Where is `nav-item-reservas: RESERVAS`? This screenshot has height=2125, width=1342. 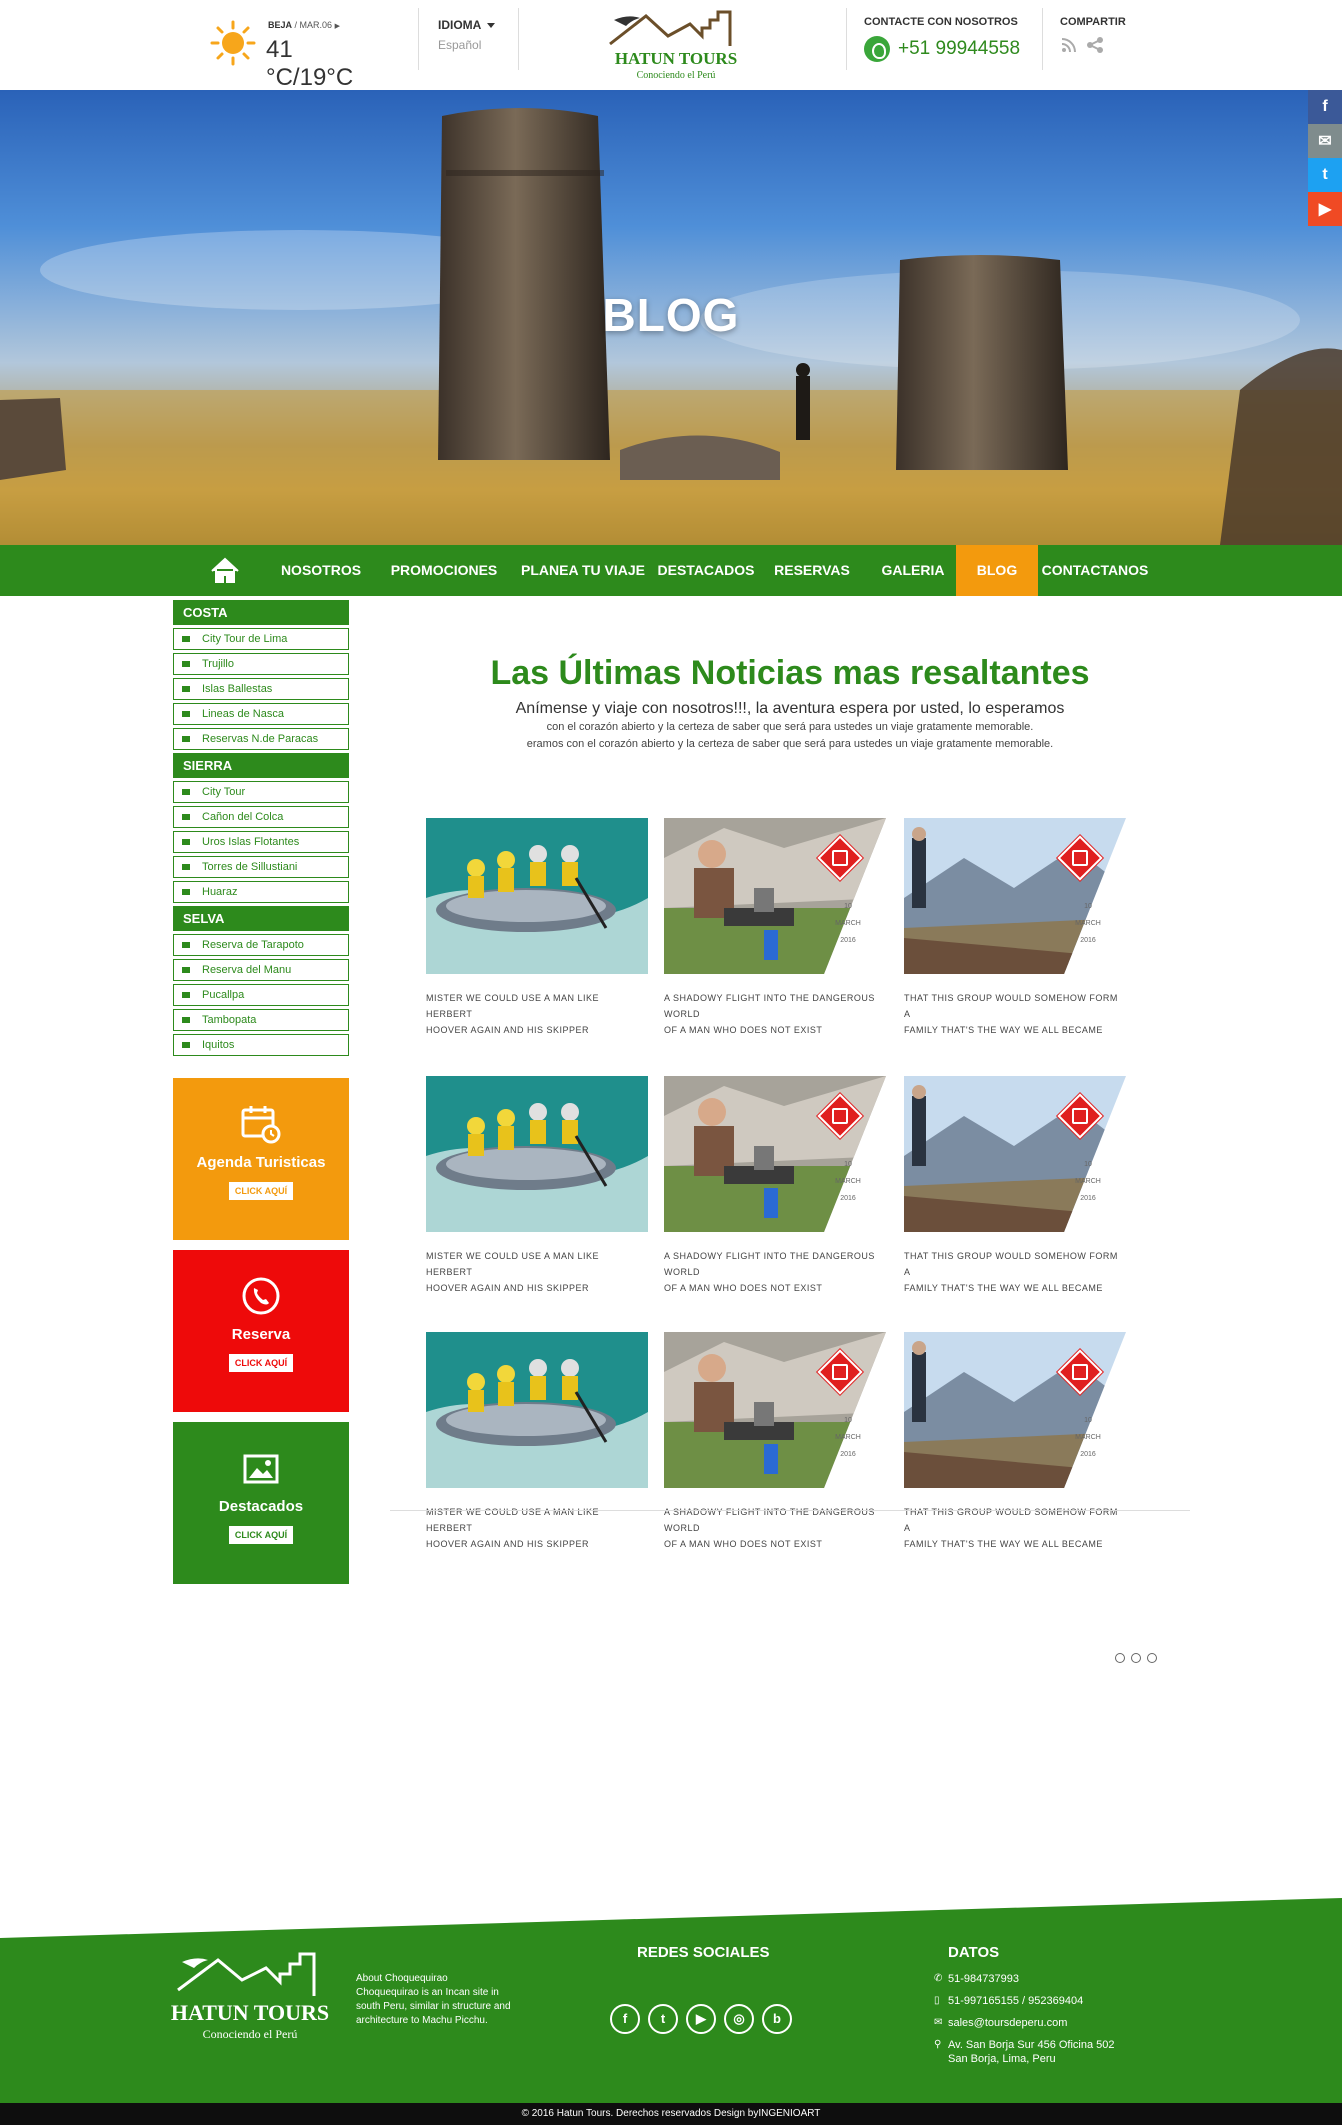
nav-item-reservas: RESERVAS is located at coordinates (812, 570).